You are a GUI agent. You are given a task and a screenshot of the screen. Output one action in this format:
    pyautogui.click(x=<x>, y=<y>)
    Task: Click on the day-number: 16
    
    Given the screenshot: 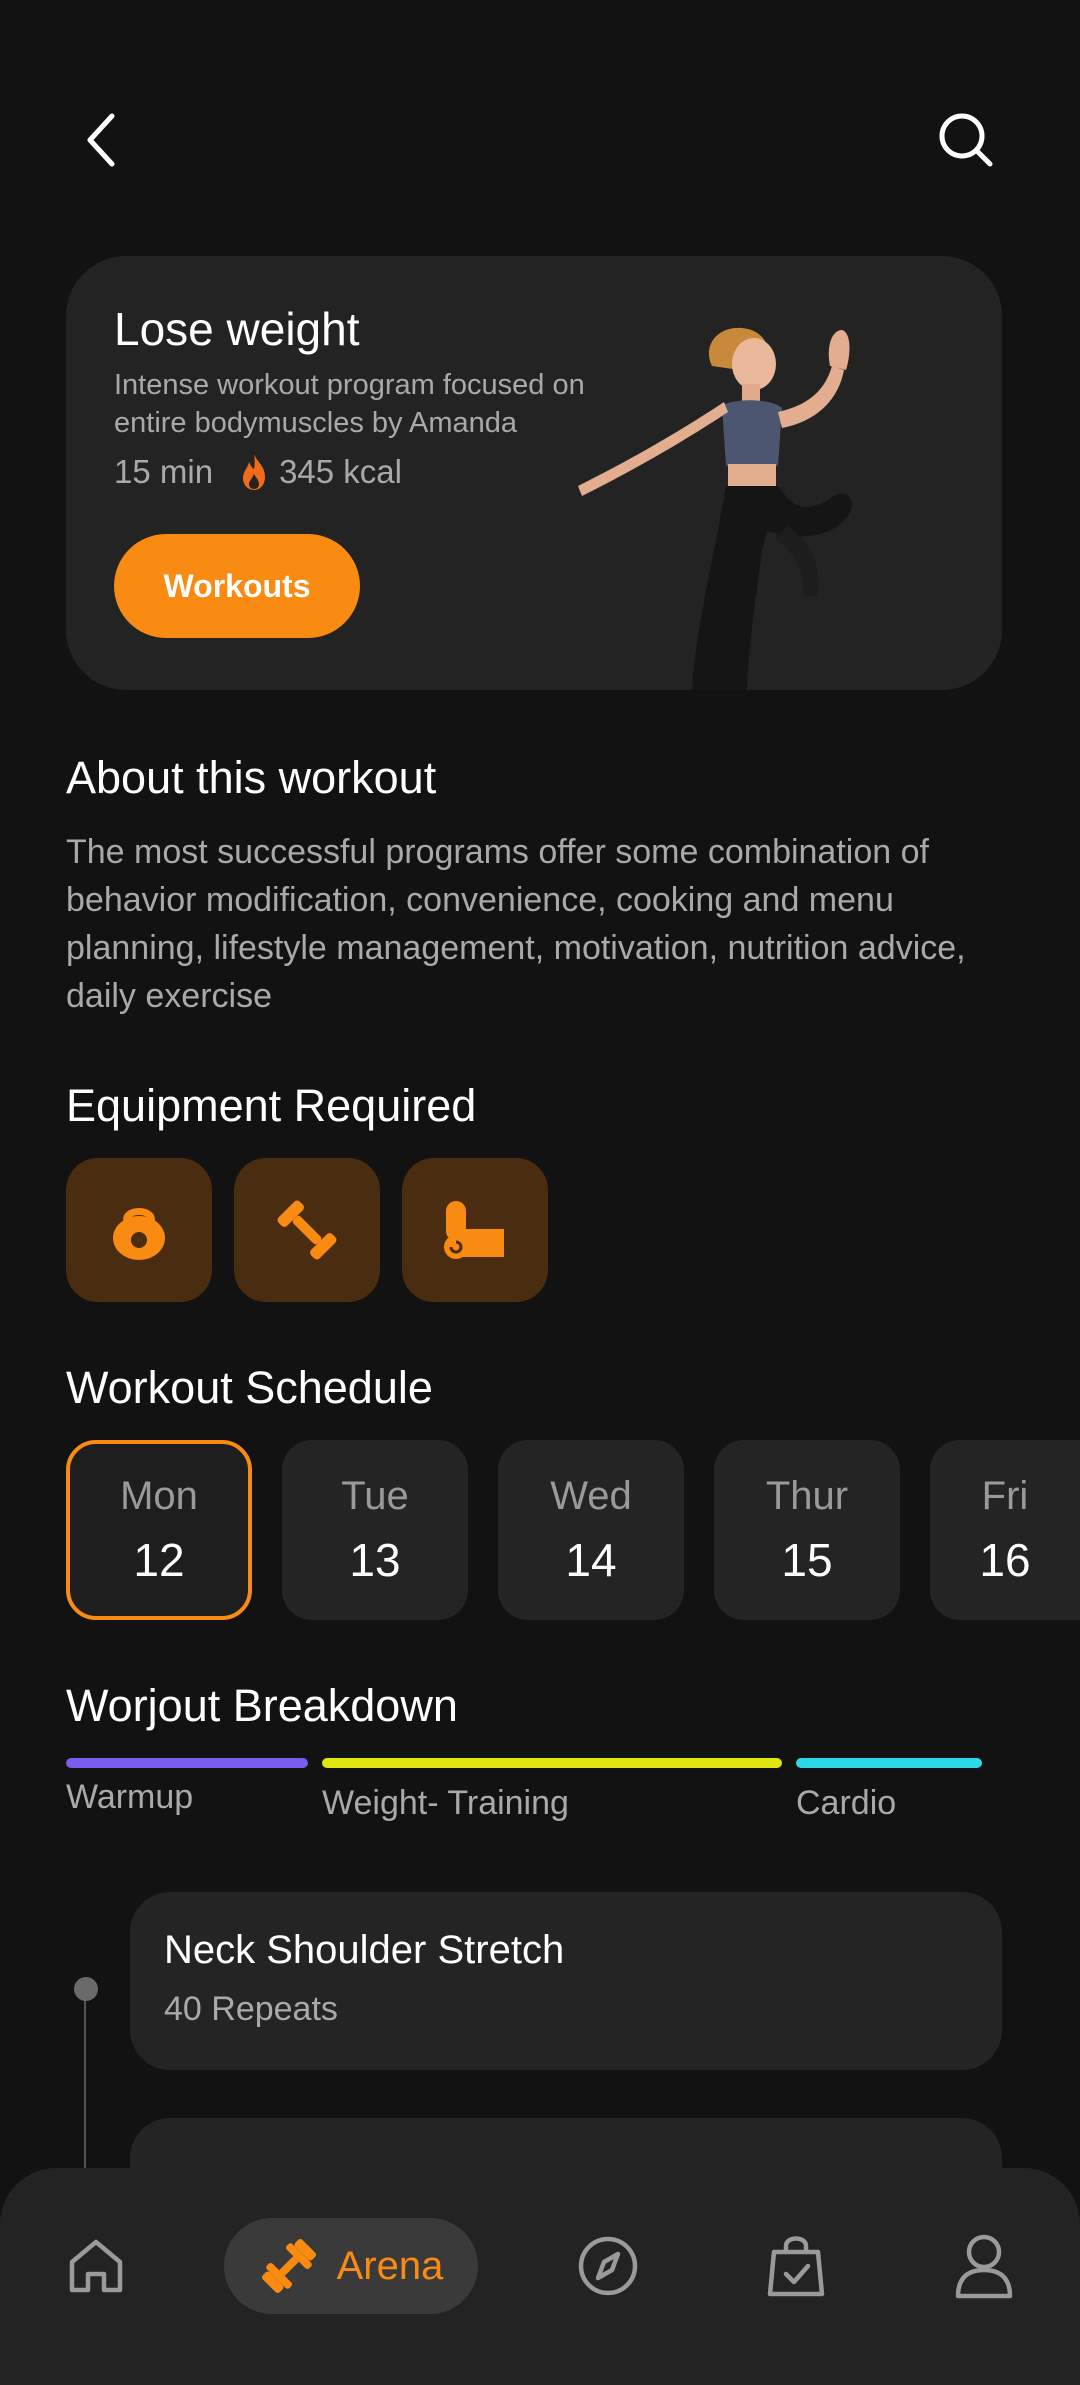 What is the action you would take?
    pyautogui.click(x=1005, y=1559)
    